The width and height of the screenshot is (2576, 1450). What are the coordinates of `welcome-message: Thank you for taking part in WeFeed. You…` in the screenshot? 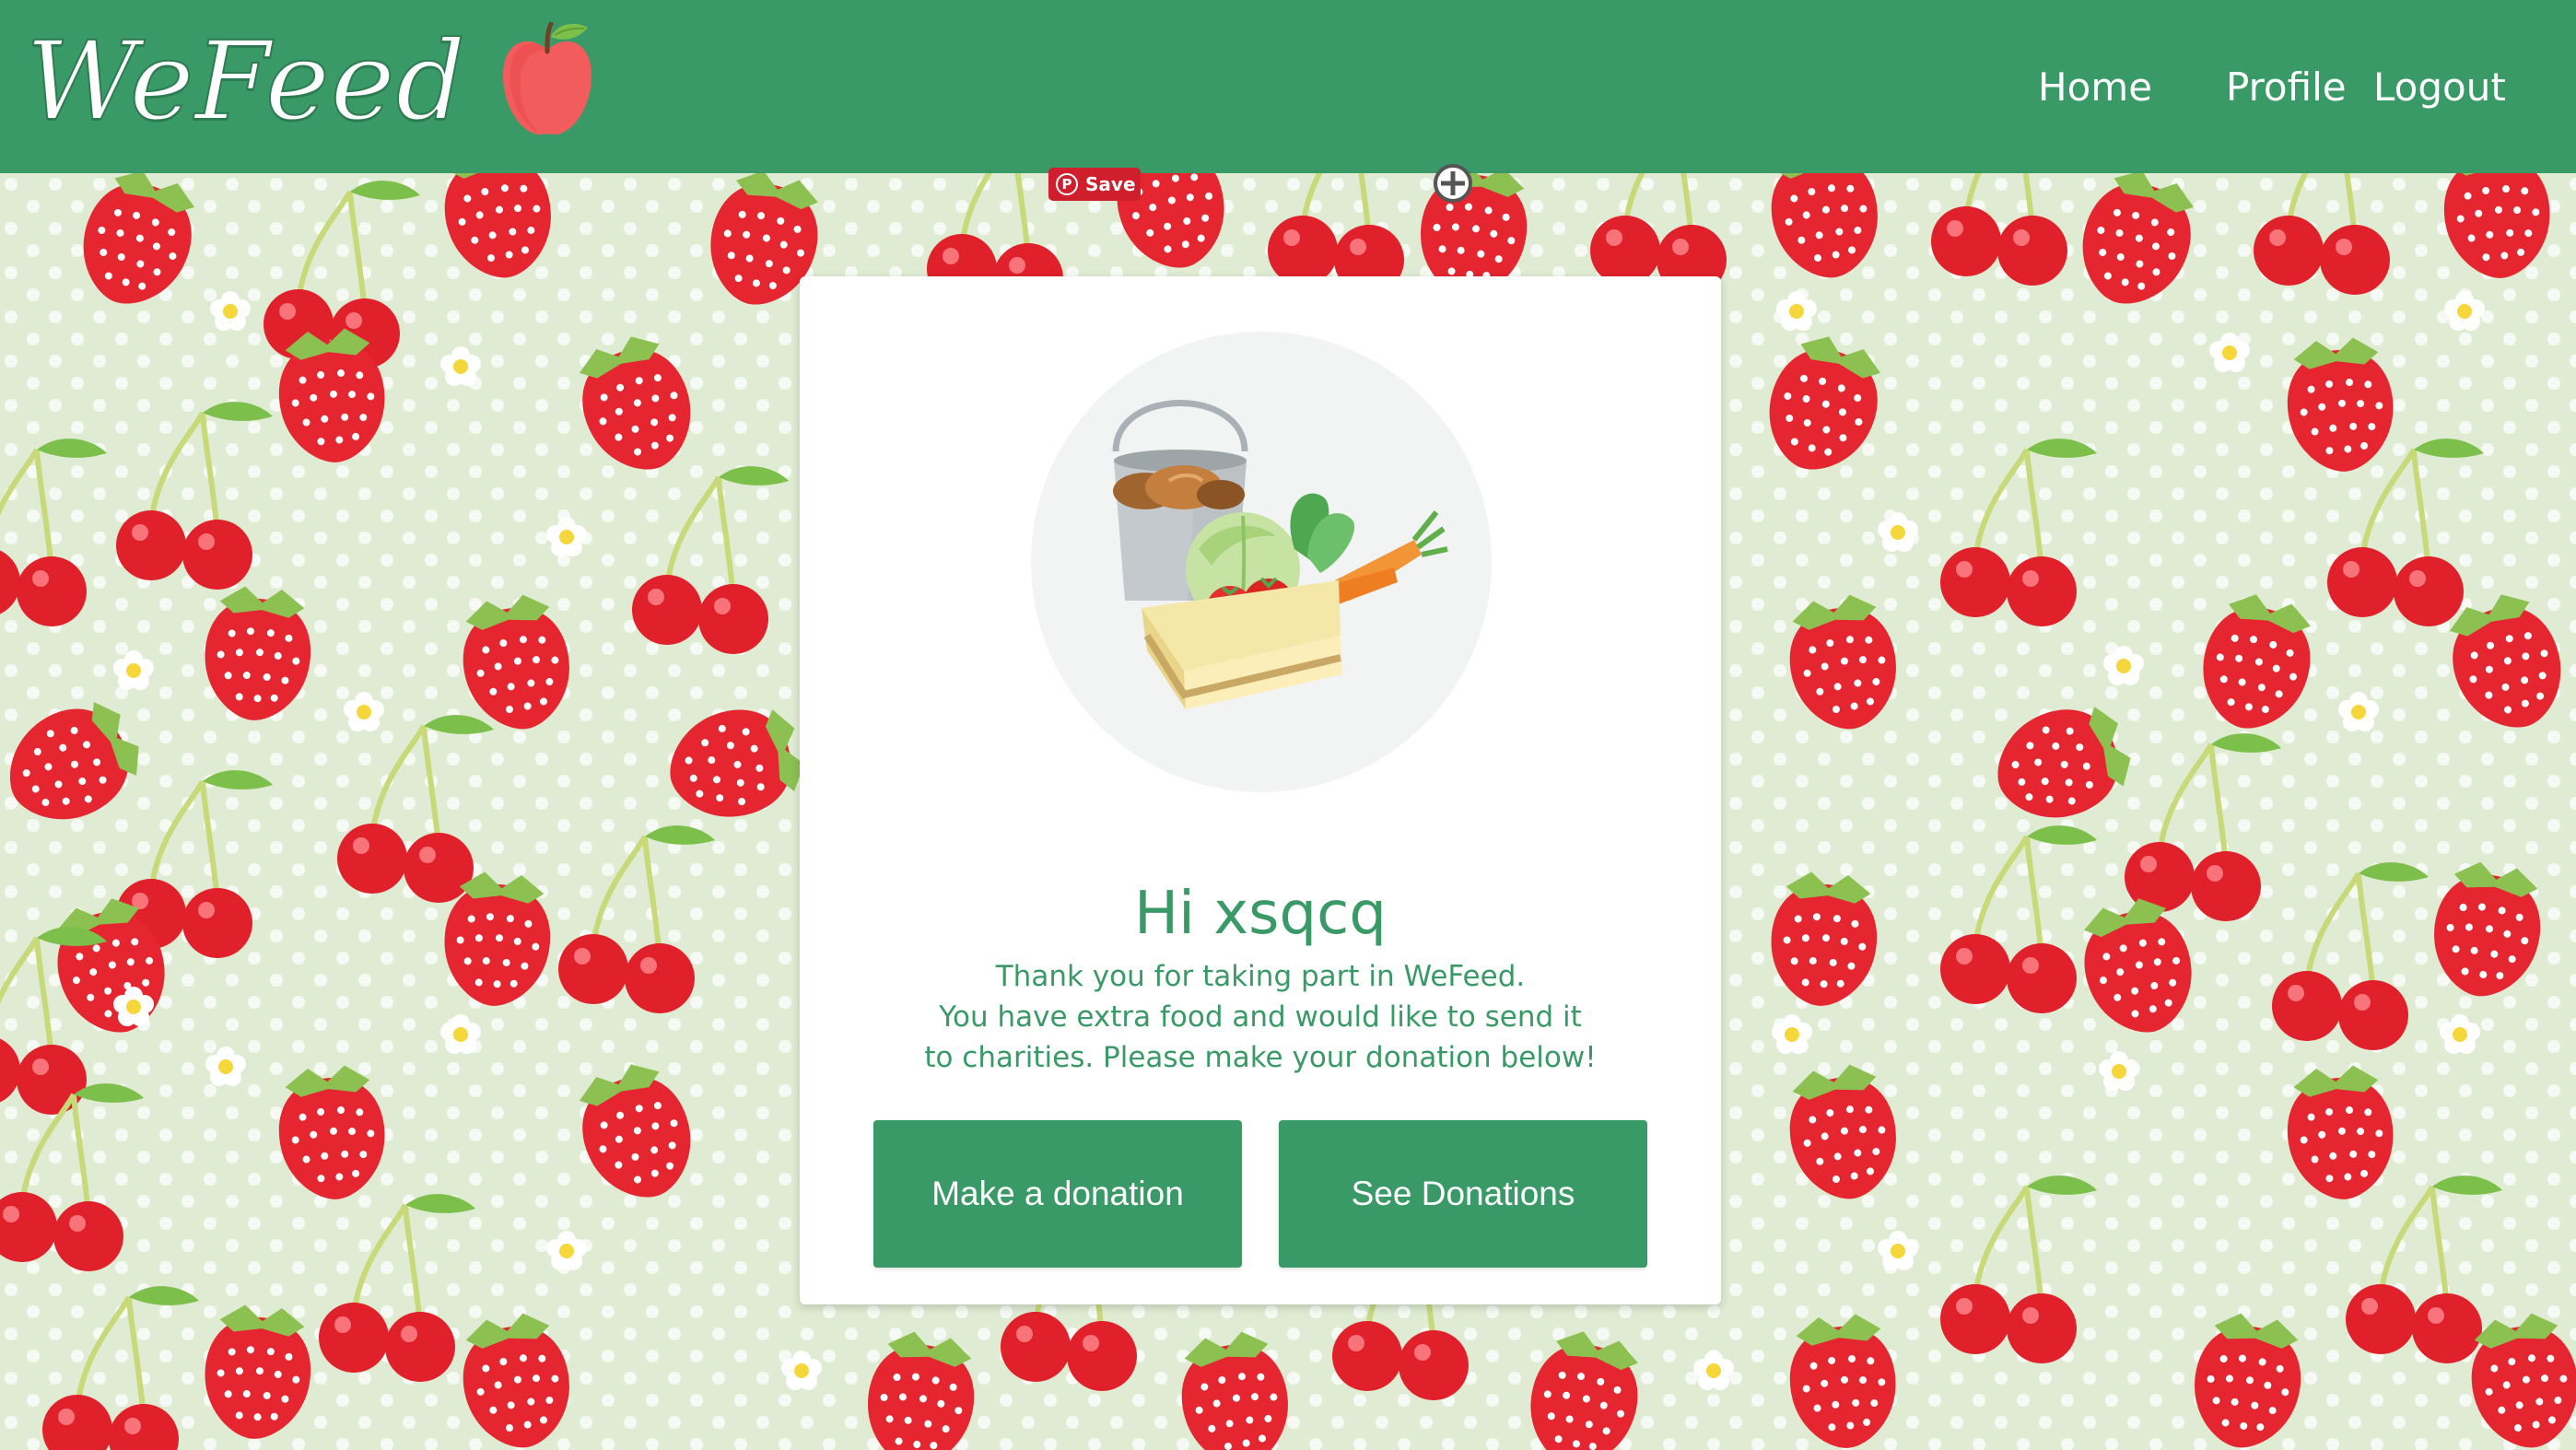 It's located at (1260, 1017).